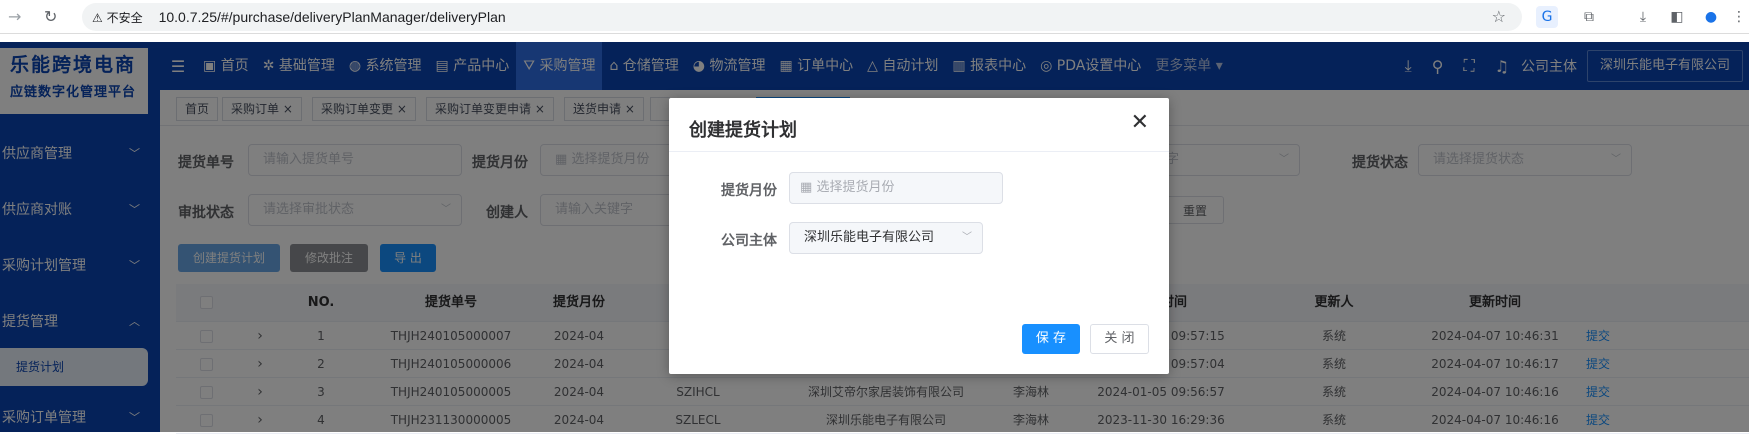 The image size is (1749, 434). Describe the element at coordinates (1643, 17) in the screenshot. I see `download-icon: ⤓` at that location.